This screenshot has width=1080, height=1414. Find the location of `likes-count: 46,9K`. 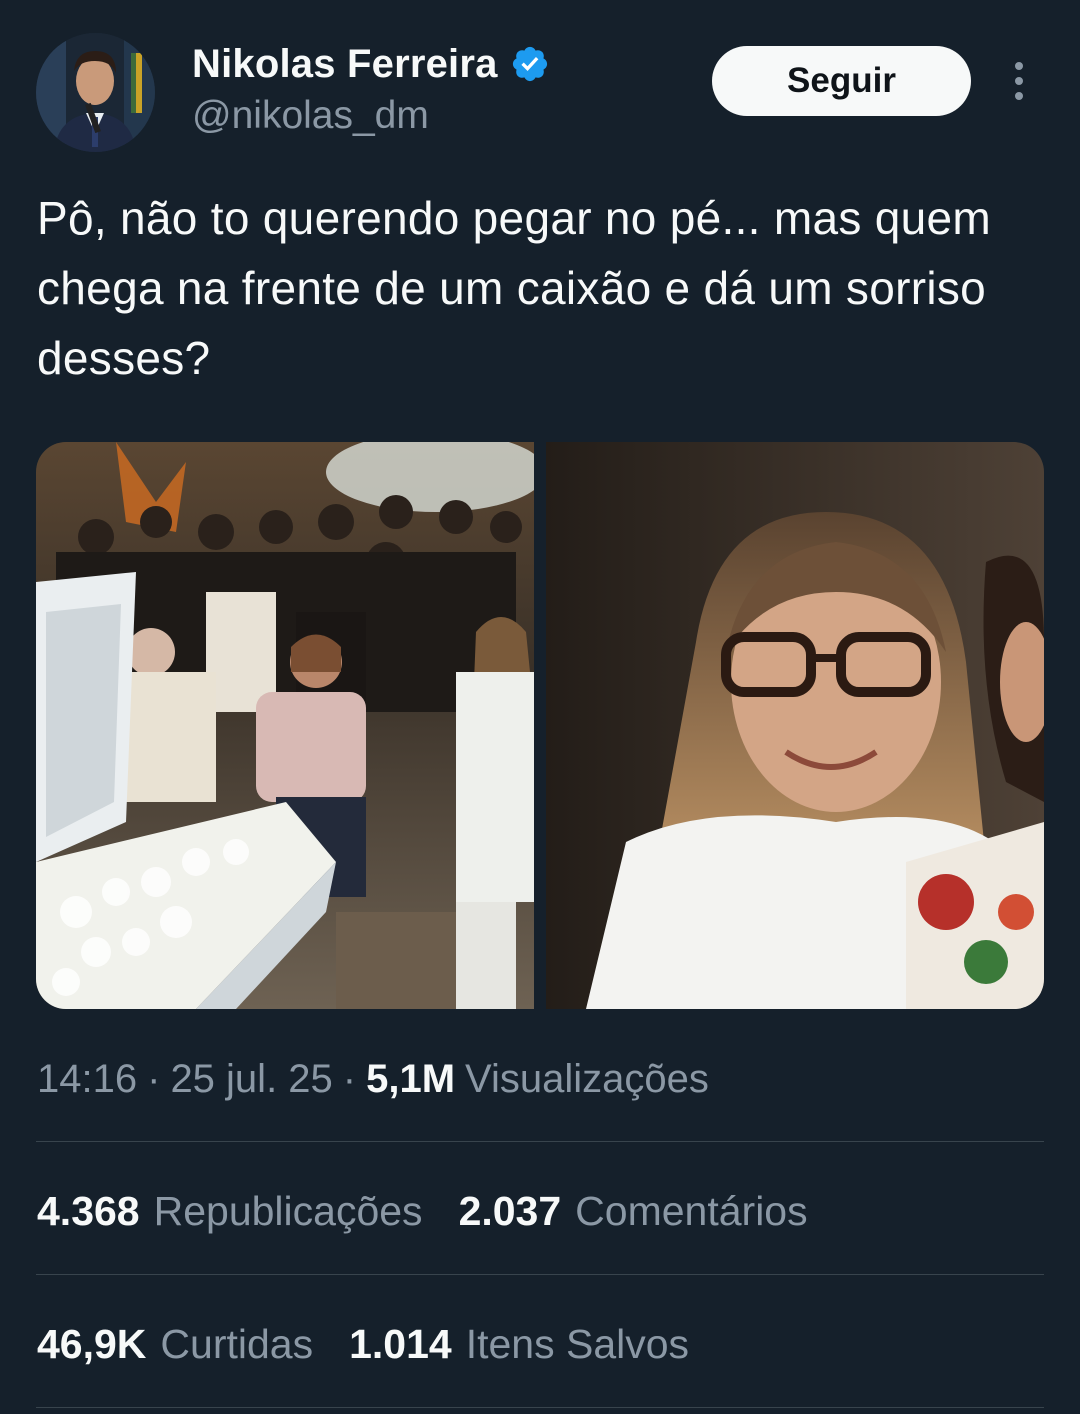

likes-count: 46,9K is located at coordinates (92, 1343).